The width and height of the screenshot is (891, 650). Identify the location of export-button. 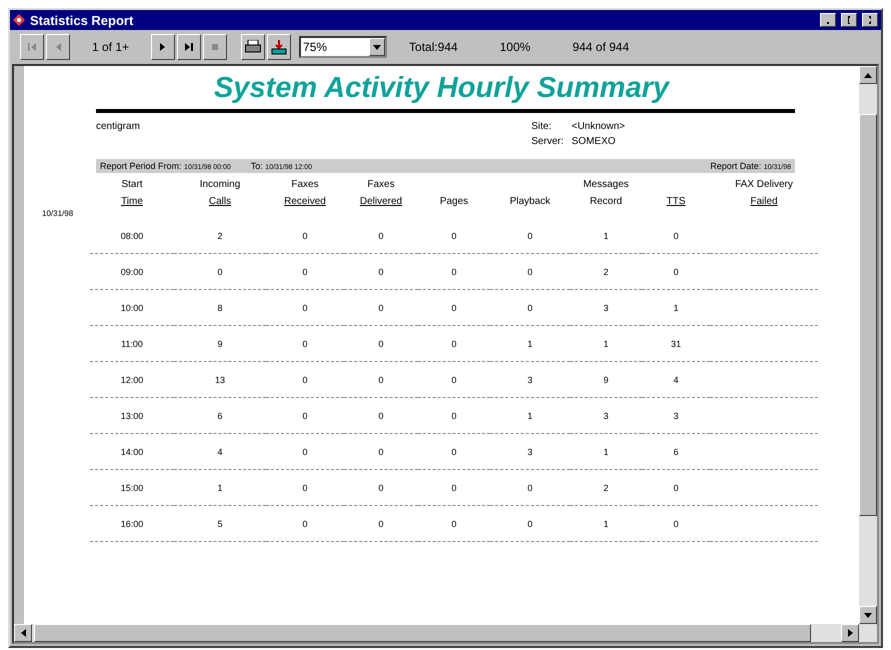
(279, 47).